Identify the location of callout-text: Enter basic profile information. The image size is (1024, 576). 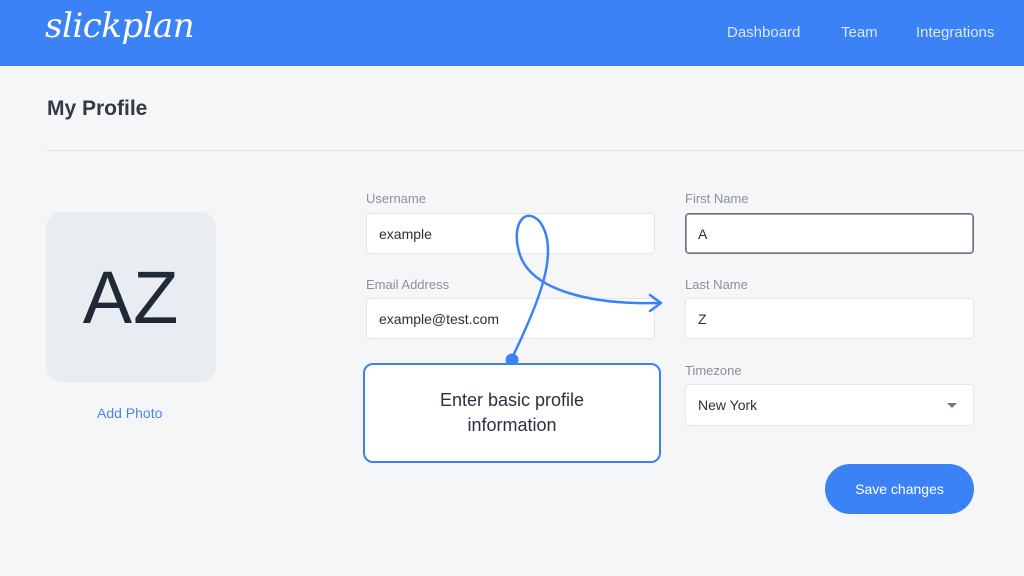
(512, 412).